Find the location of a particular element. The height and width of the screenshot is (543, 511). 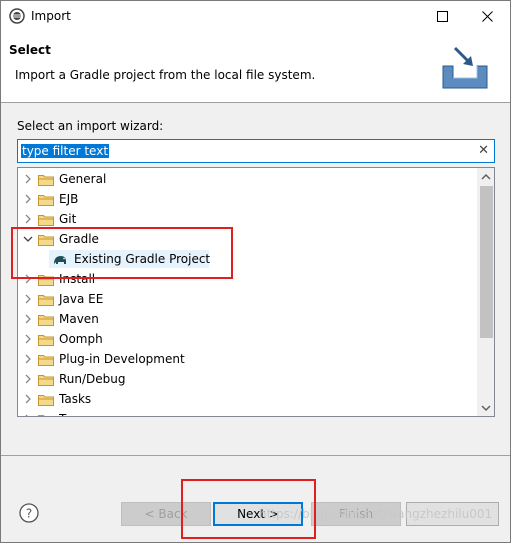

tree-folder-t: T is located at coordinates (248, 413).